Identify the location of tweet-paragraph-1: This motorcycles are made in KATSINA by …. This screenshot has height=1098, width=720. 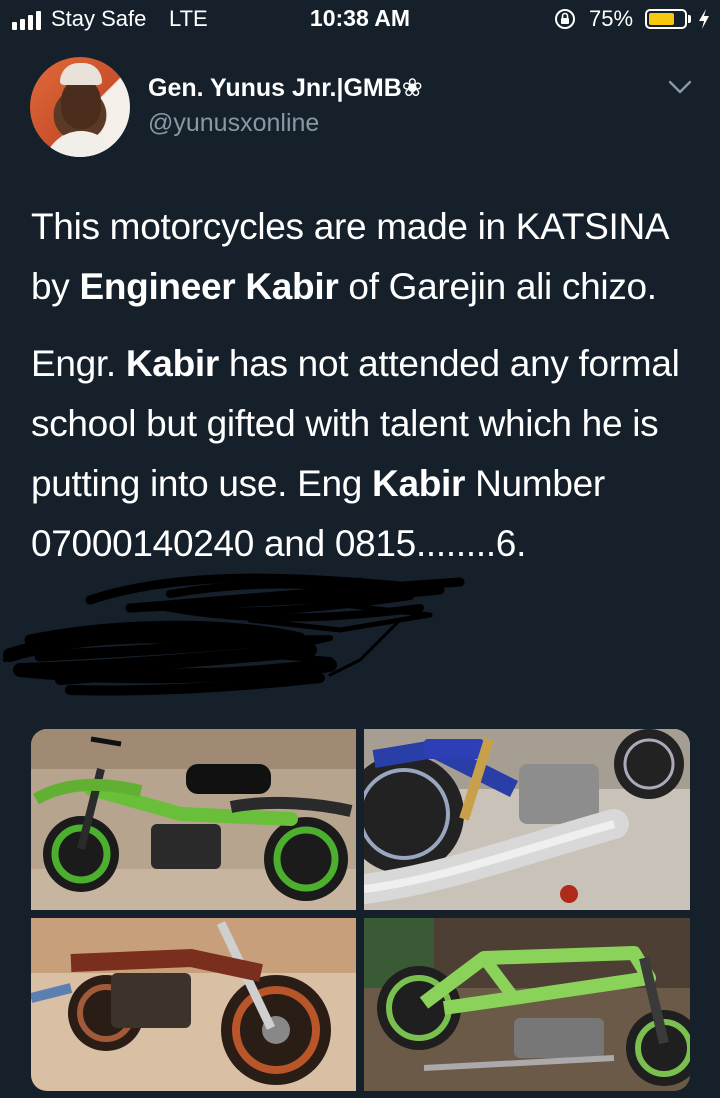
(349, 256).